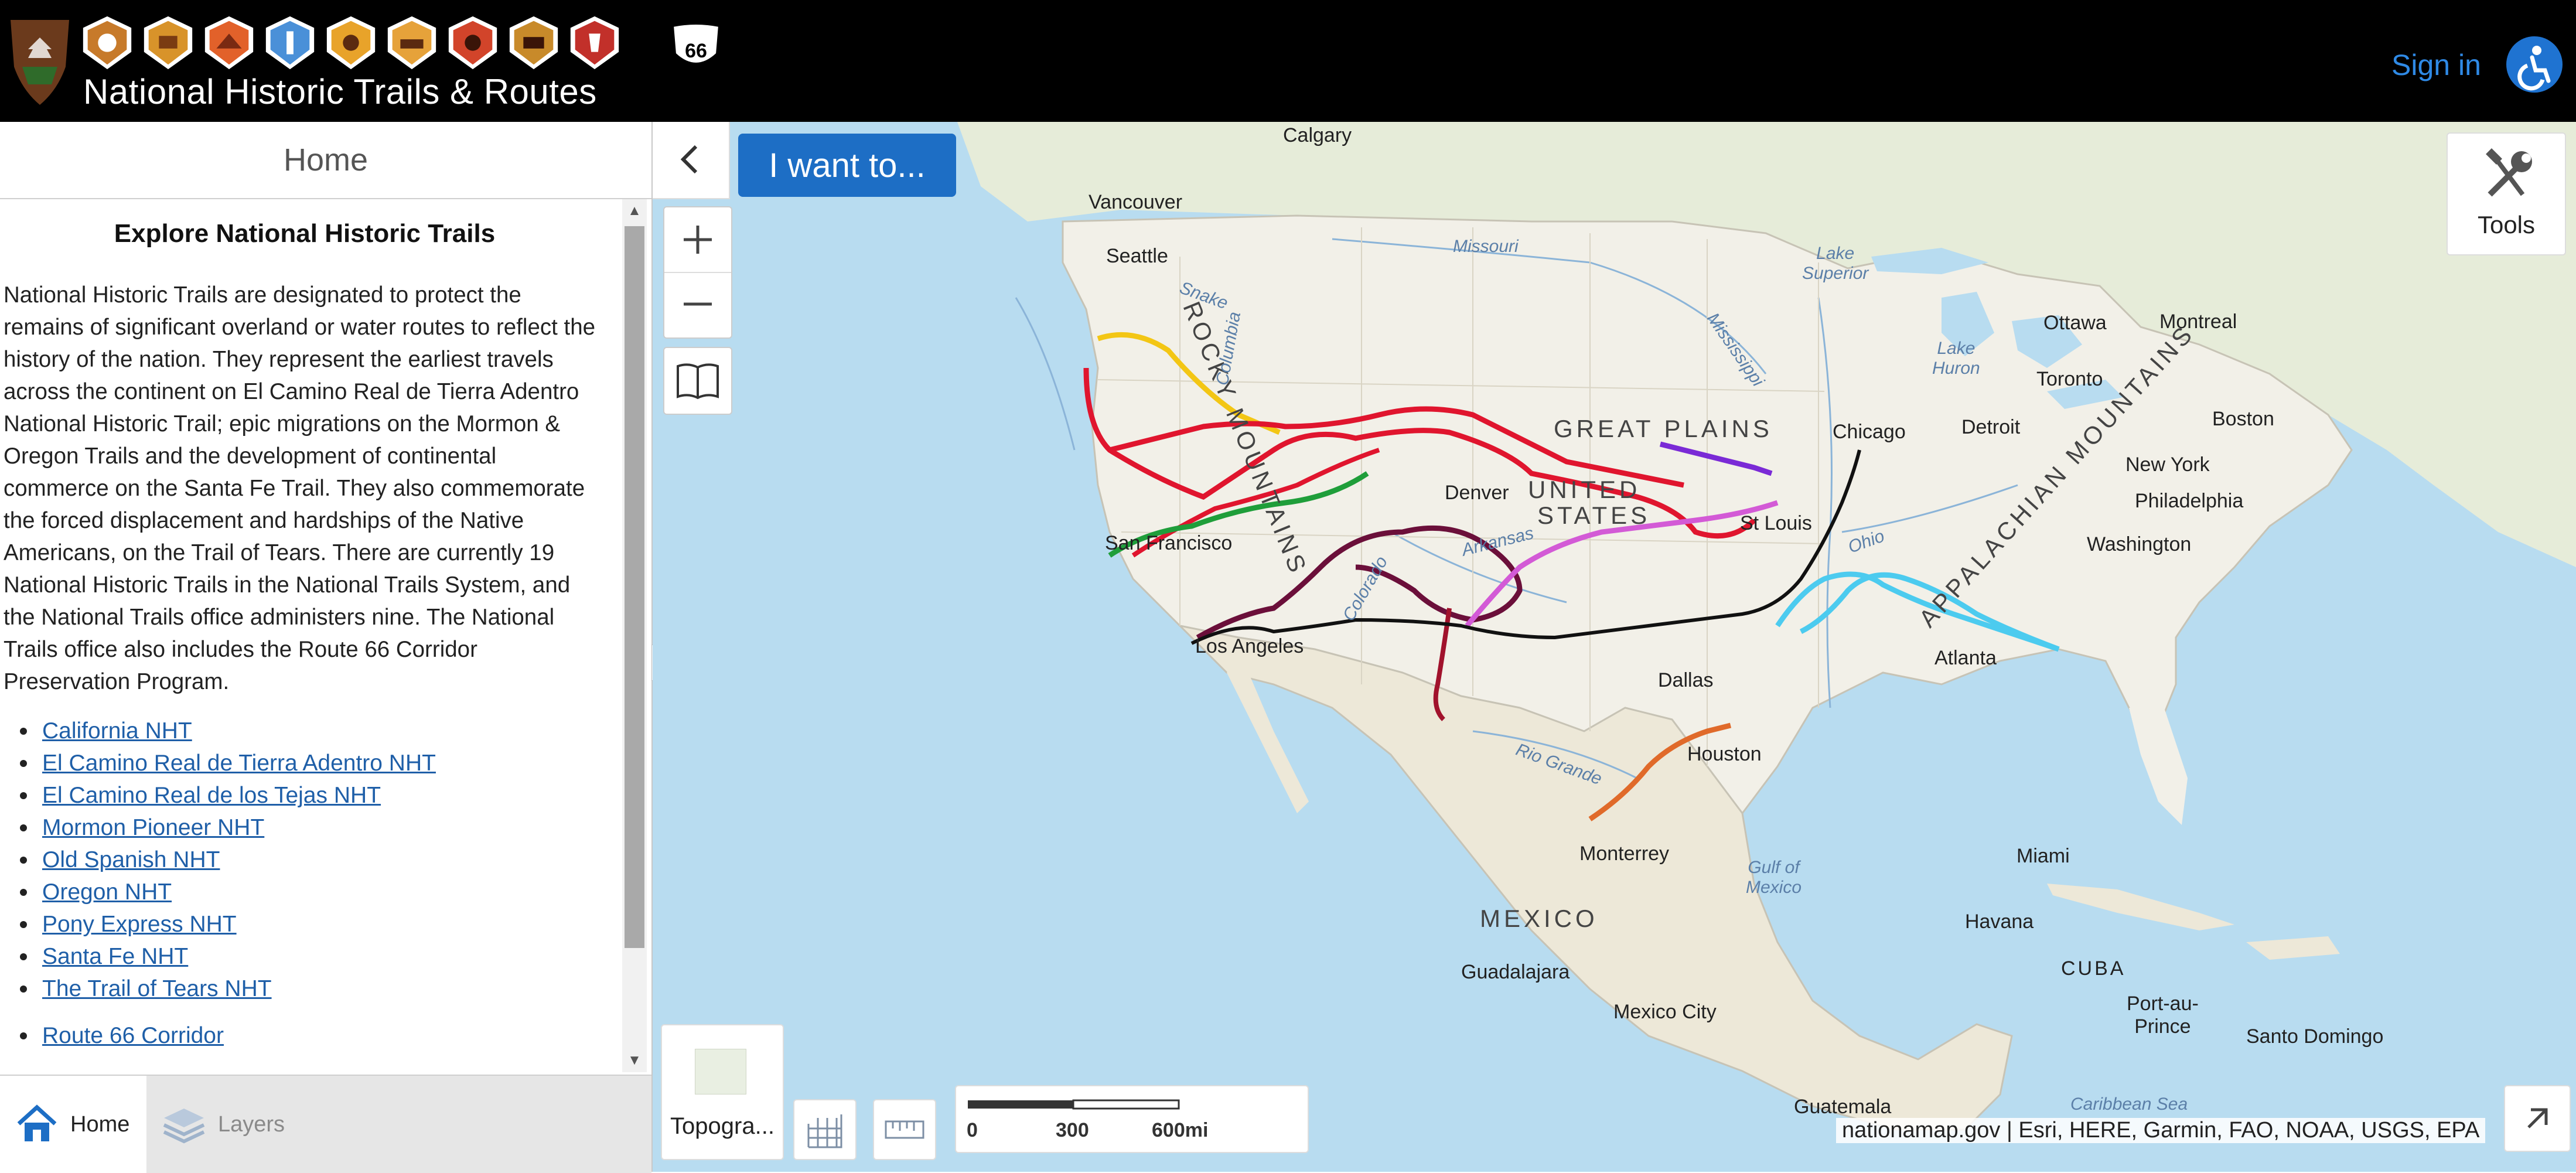  What do you see at coordinates (1594, 515) in the screenshot?
I see `country-label: STATES` at bounding box center [1594, 515].